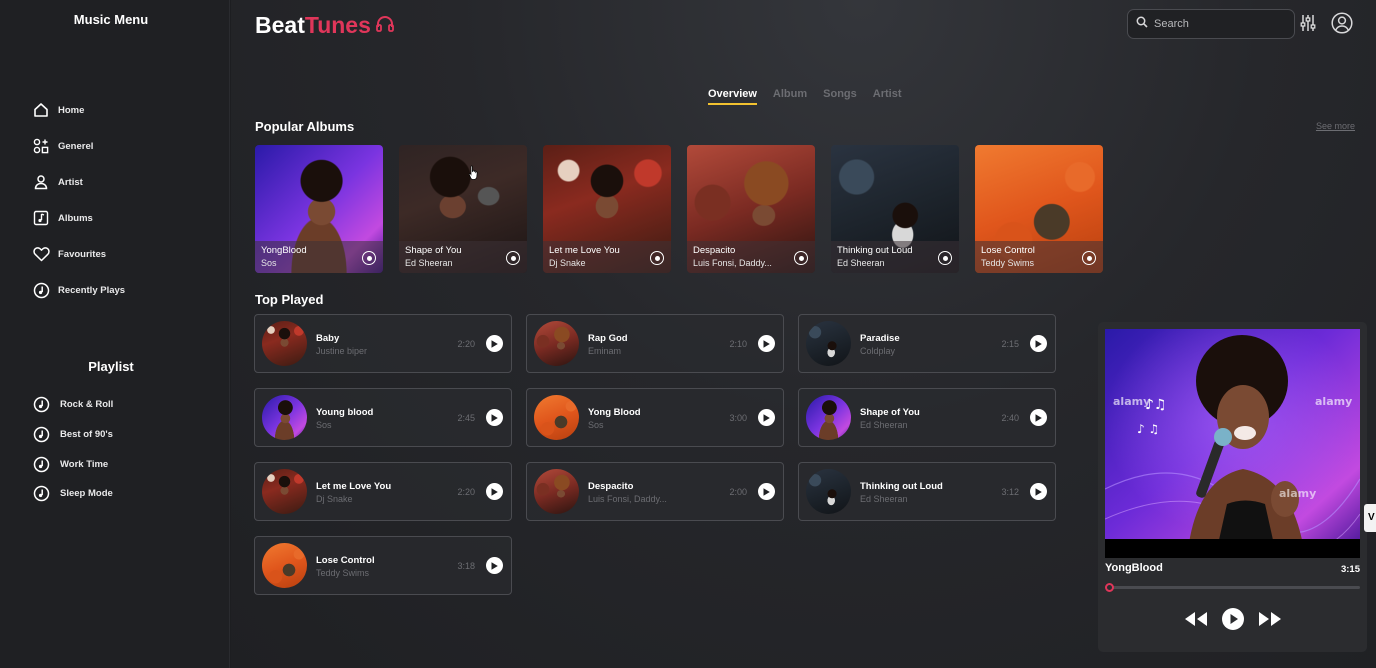  I want to click on track-title: Let me Love You, so click(354, 486).